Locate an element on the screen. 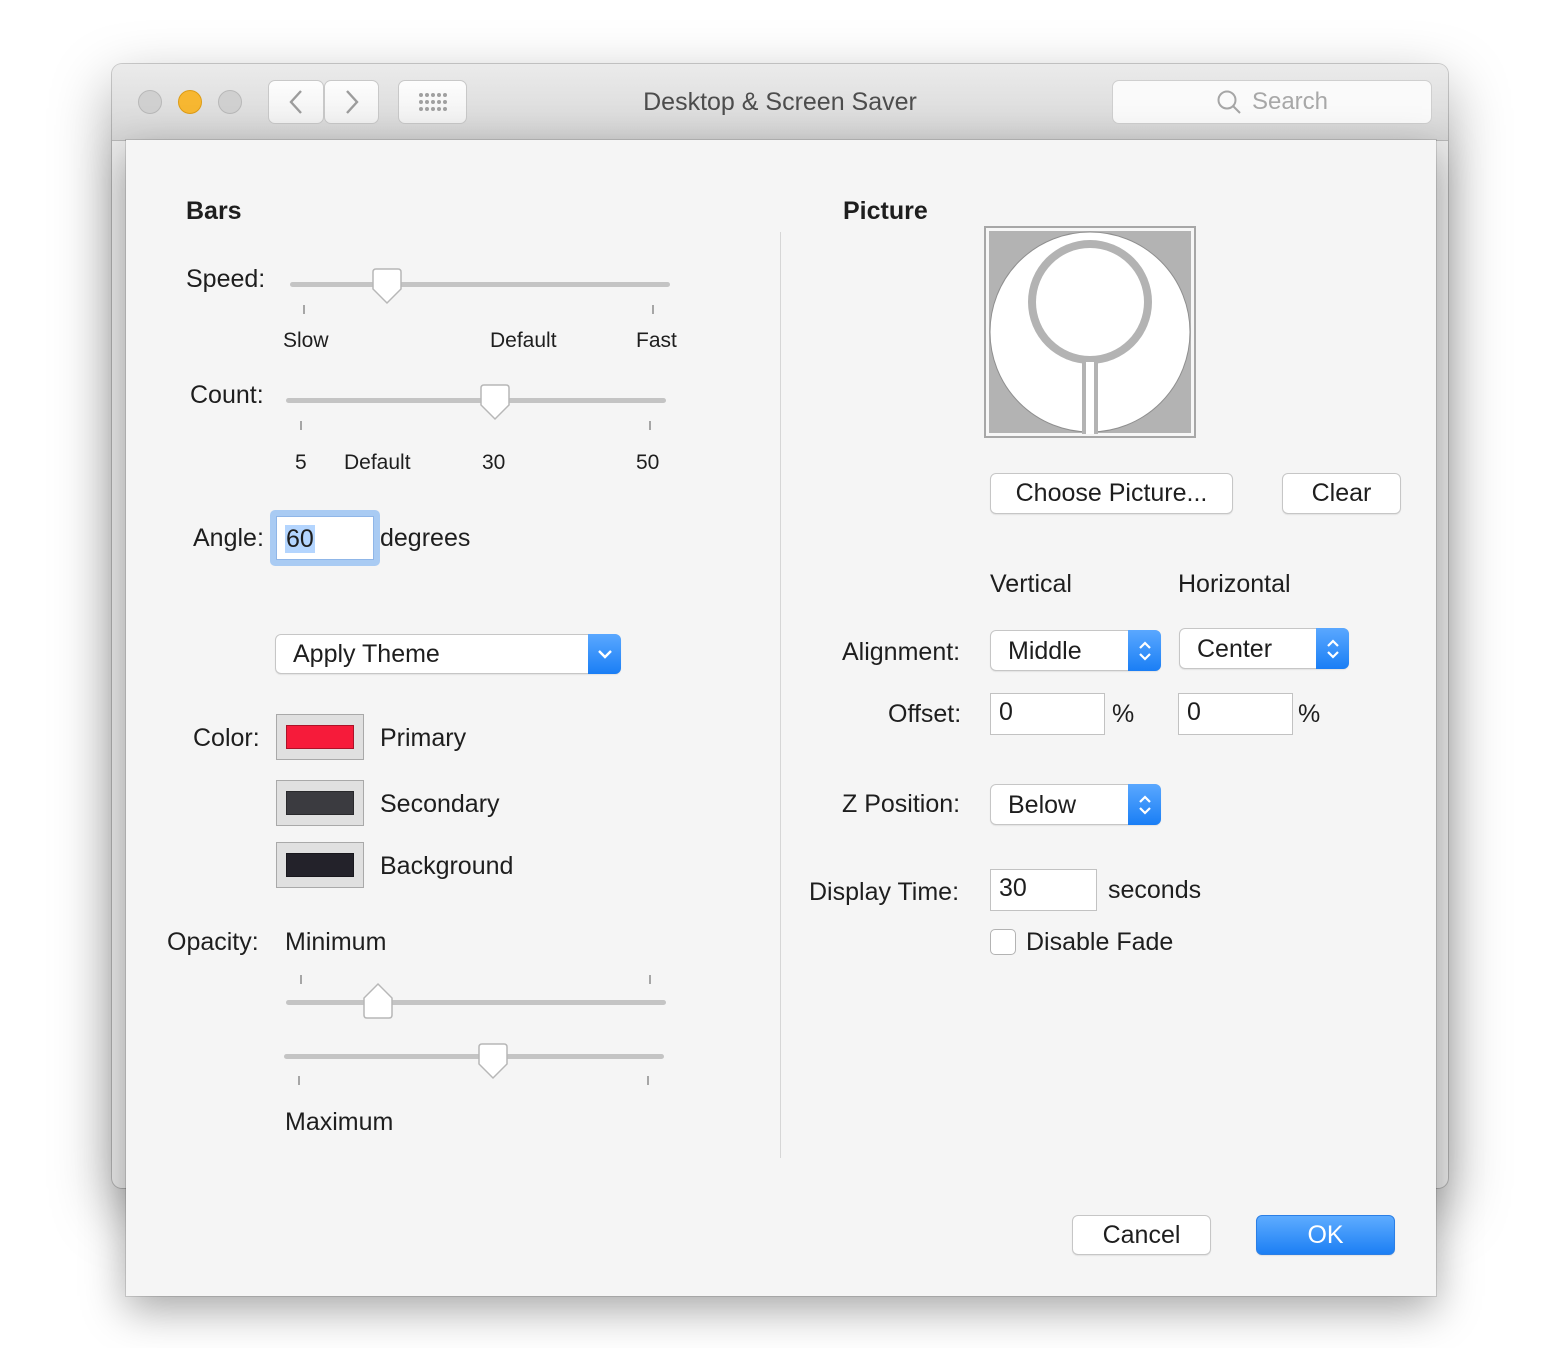 The image size is (1560, 1348). angle-value: 60 is located at coordinates (300, 539).